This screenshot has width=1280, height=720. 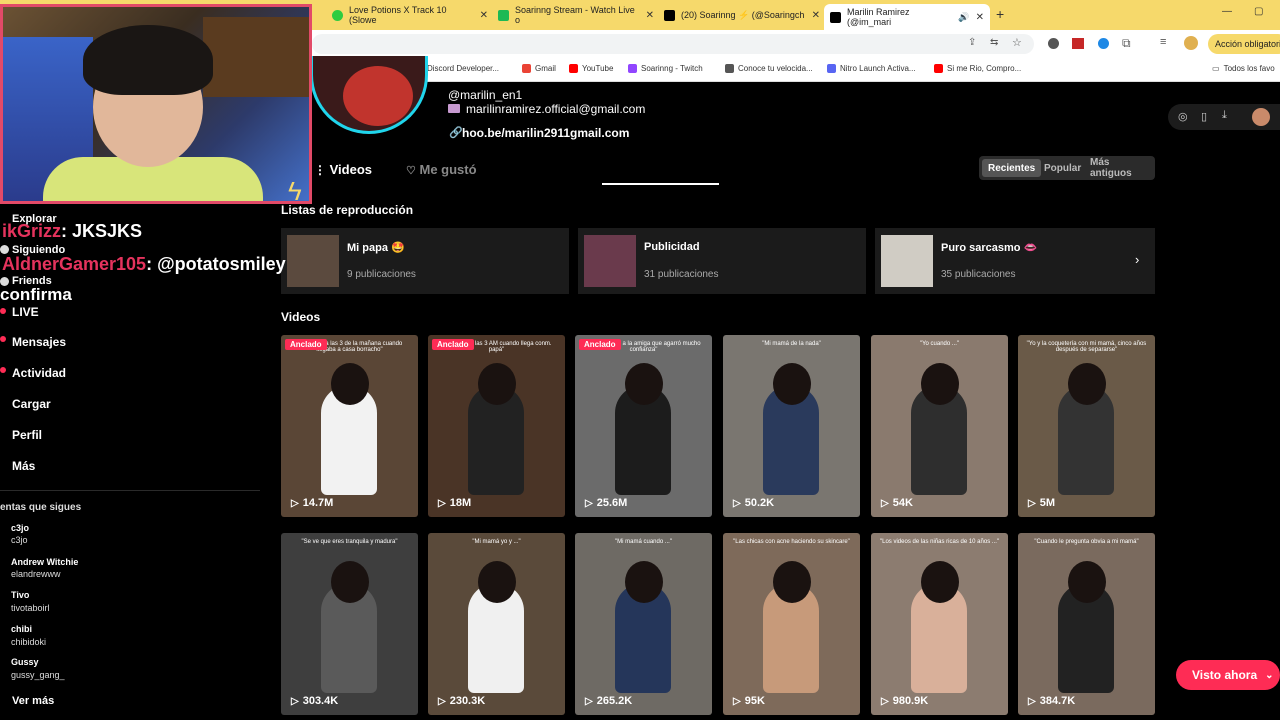 I want to click on url-field, so click(x=673, y=44).